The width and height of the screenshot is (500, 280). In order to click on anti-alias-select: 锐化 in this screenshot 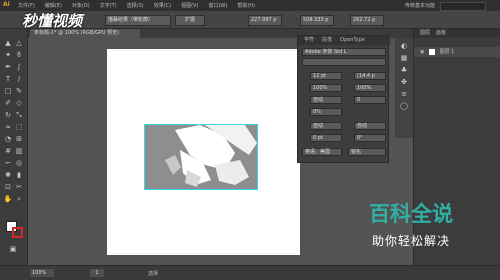, I will do `click(367, 152)`.